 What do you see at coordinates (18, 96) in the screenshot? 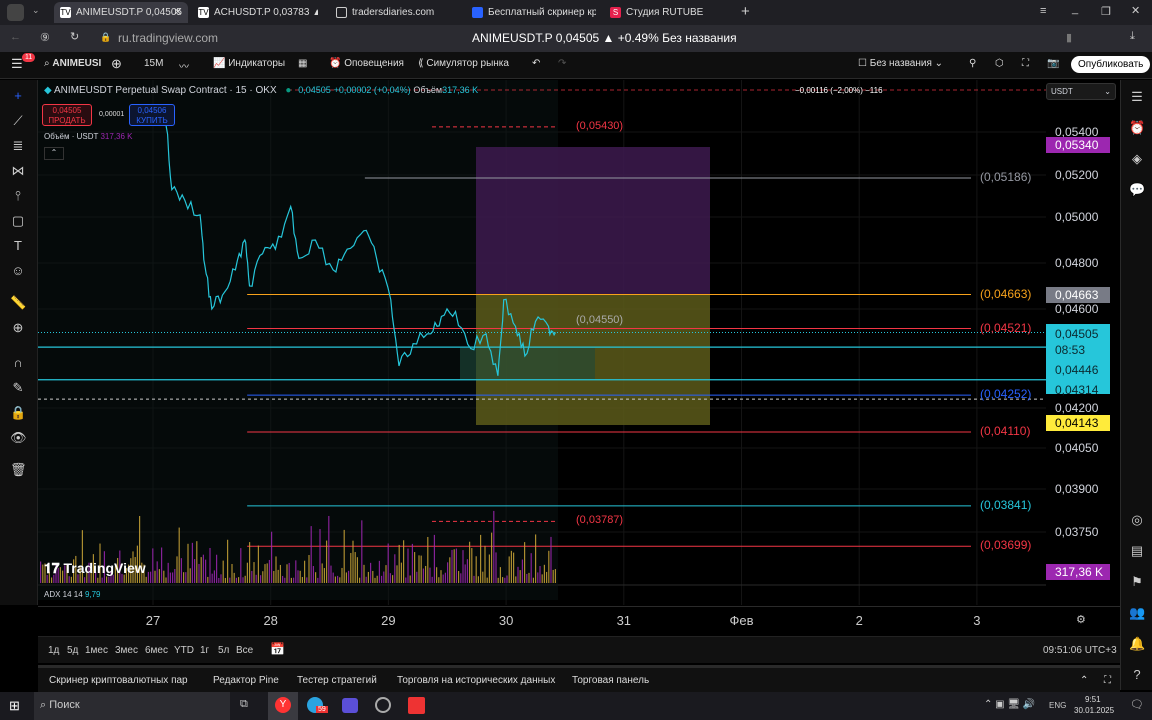
I see `crosshair-icon: +` at bounding box center [18, 96].